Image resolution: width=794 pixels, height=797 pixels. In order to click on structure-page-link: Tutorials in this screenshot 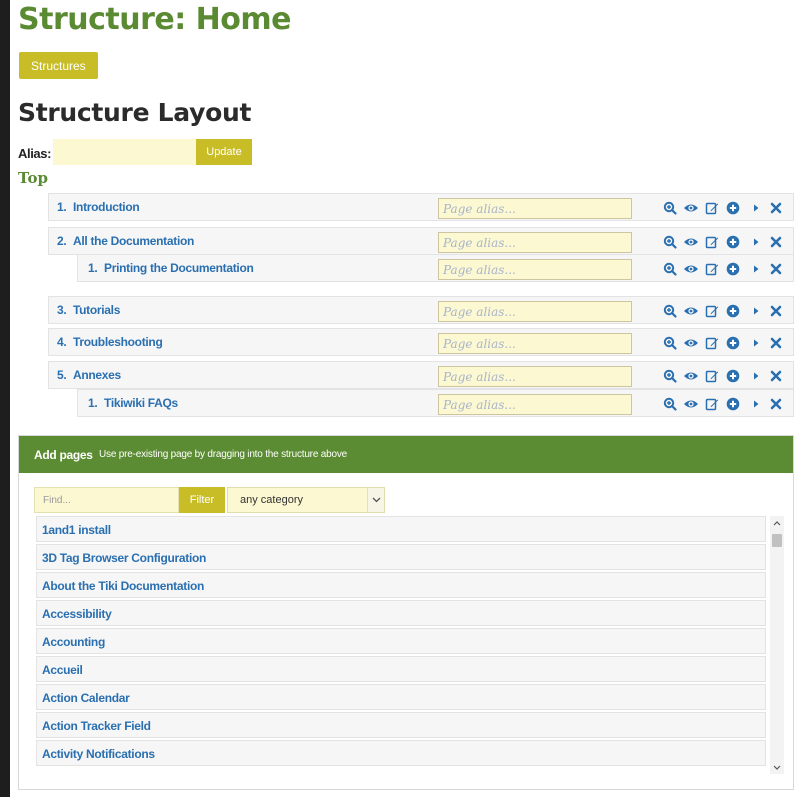, I will do `click(96, 310)`.